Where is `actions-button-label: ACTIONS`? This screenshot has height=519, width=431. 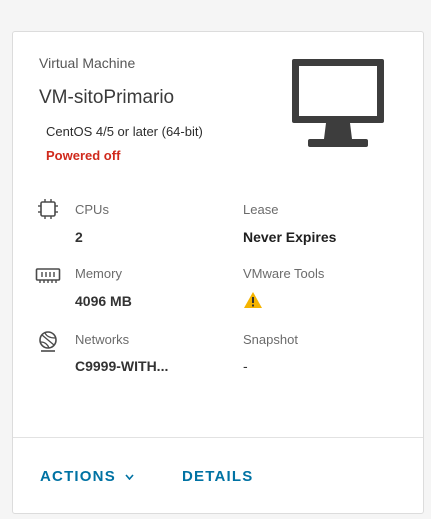
actions-button-label: ACTIONS is located at coordinates (78, 476).